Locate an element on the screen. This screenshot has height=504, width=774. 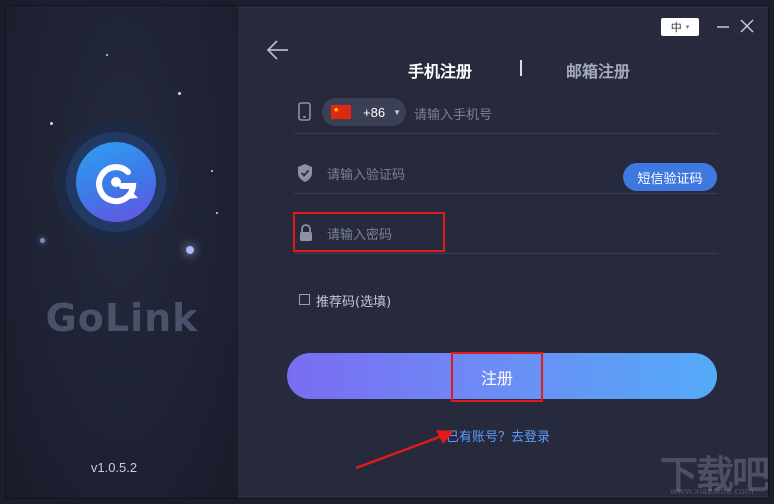
tab-email-register: 邮箱注册 is located at coordinates (598, 70).